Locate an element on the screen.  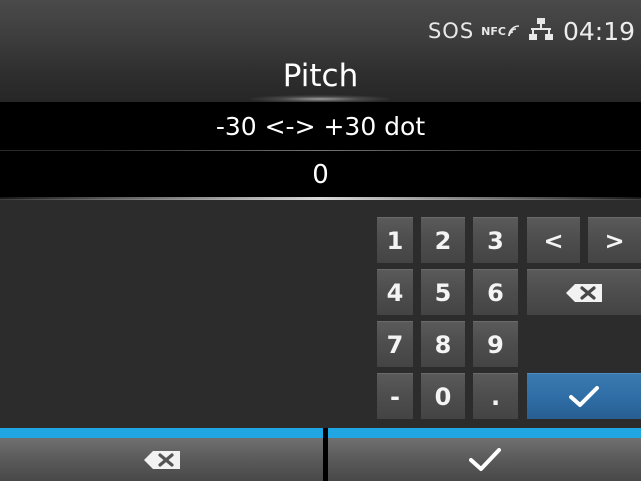
network-icon is located at coordinates (541, 31).